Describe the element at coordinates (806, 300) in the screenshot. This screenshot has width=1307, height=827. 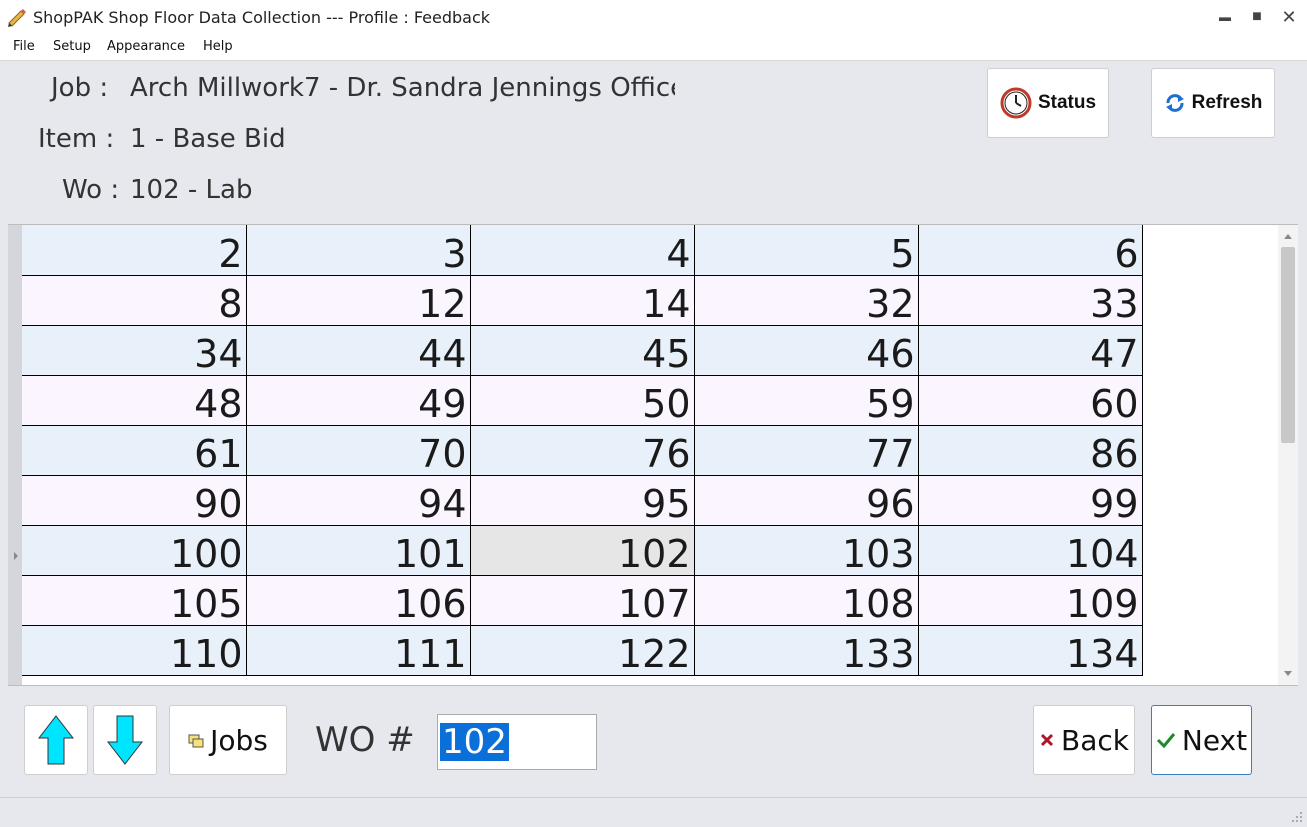
I see `grid-cell: 32` at that location.